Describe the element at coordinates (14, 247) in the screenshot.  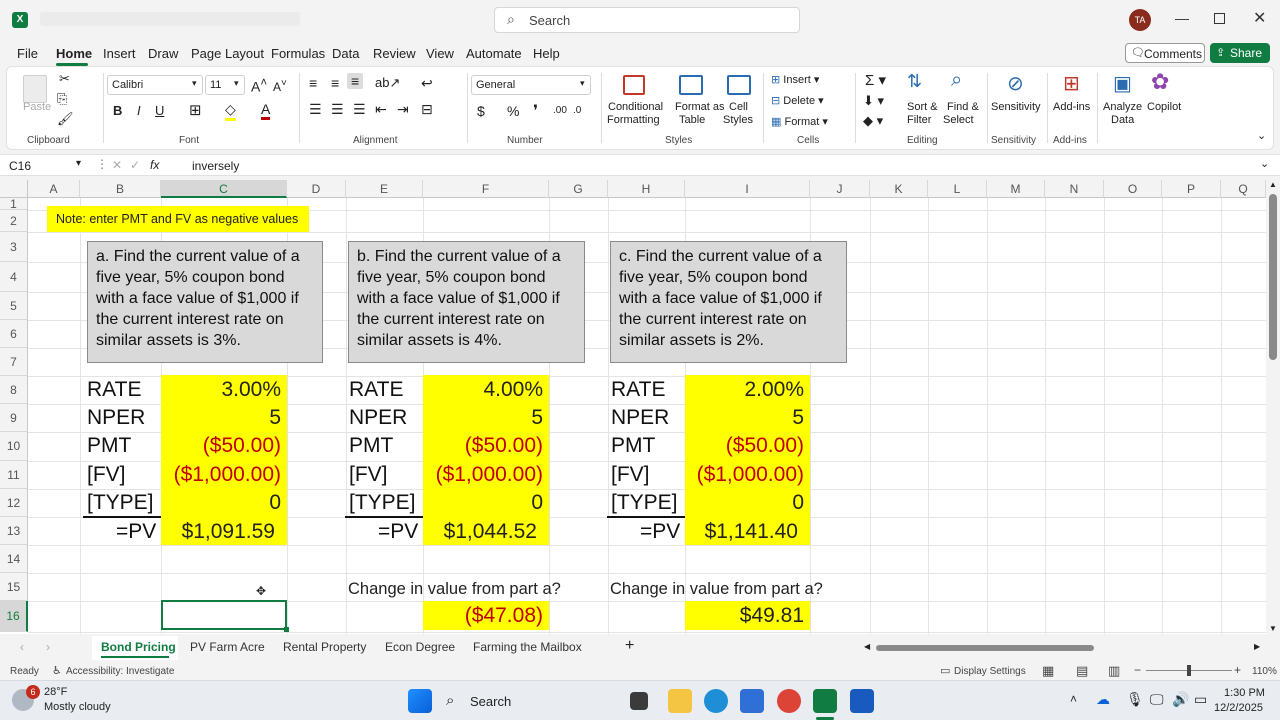
I see `row-header-3: 3` at that location.